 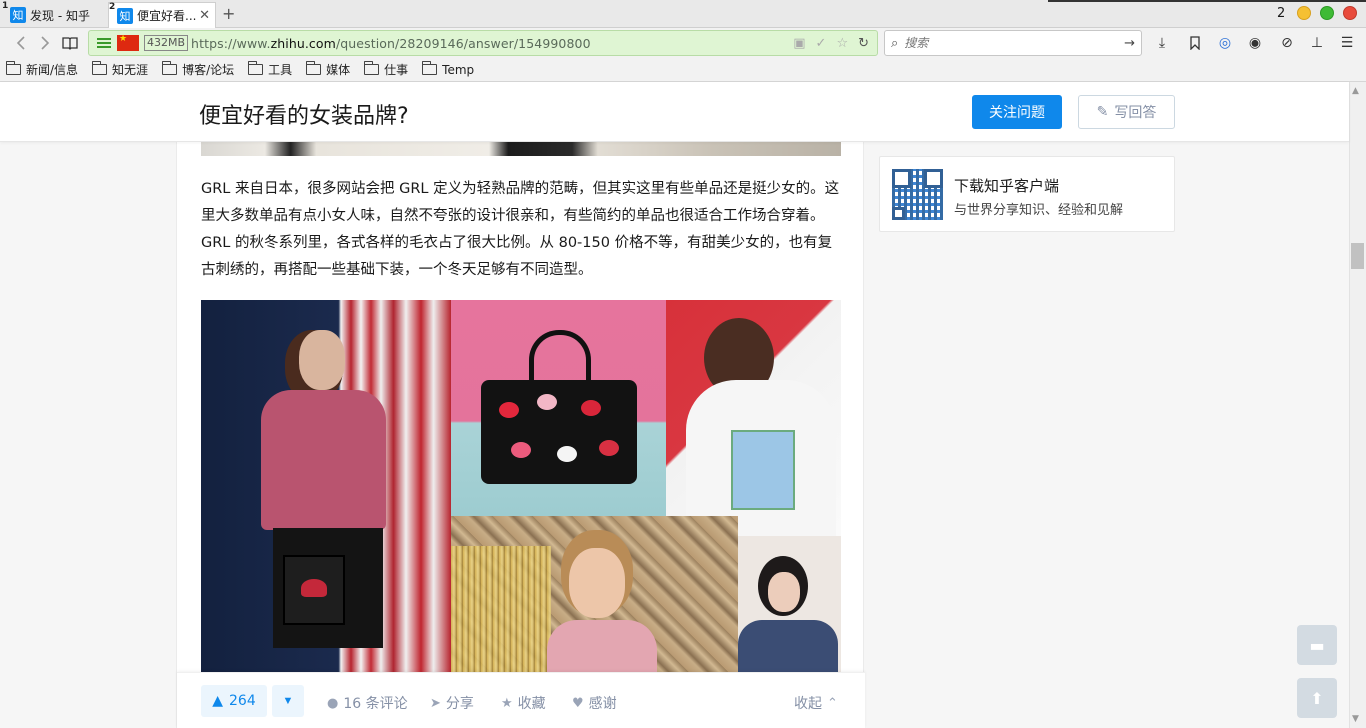 I want to click on scroll-up-arrow-icon: ▲, so click(x=1355, y=91).